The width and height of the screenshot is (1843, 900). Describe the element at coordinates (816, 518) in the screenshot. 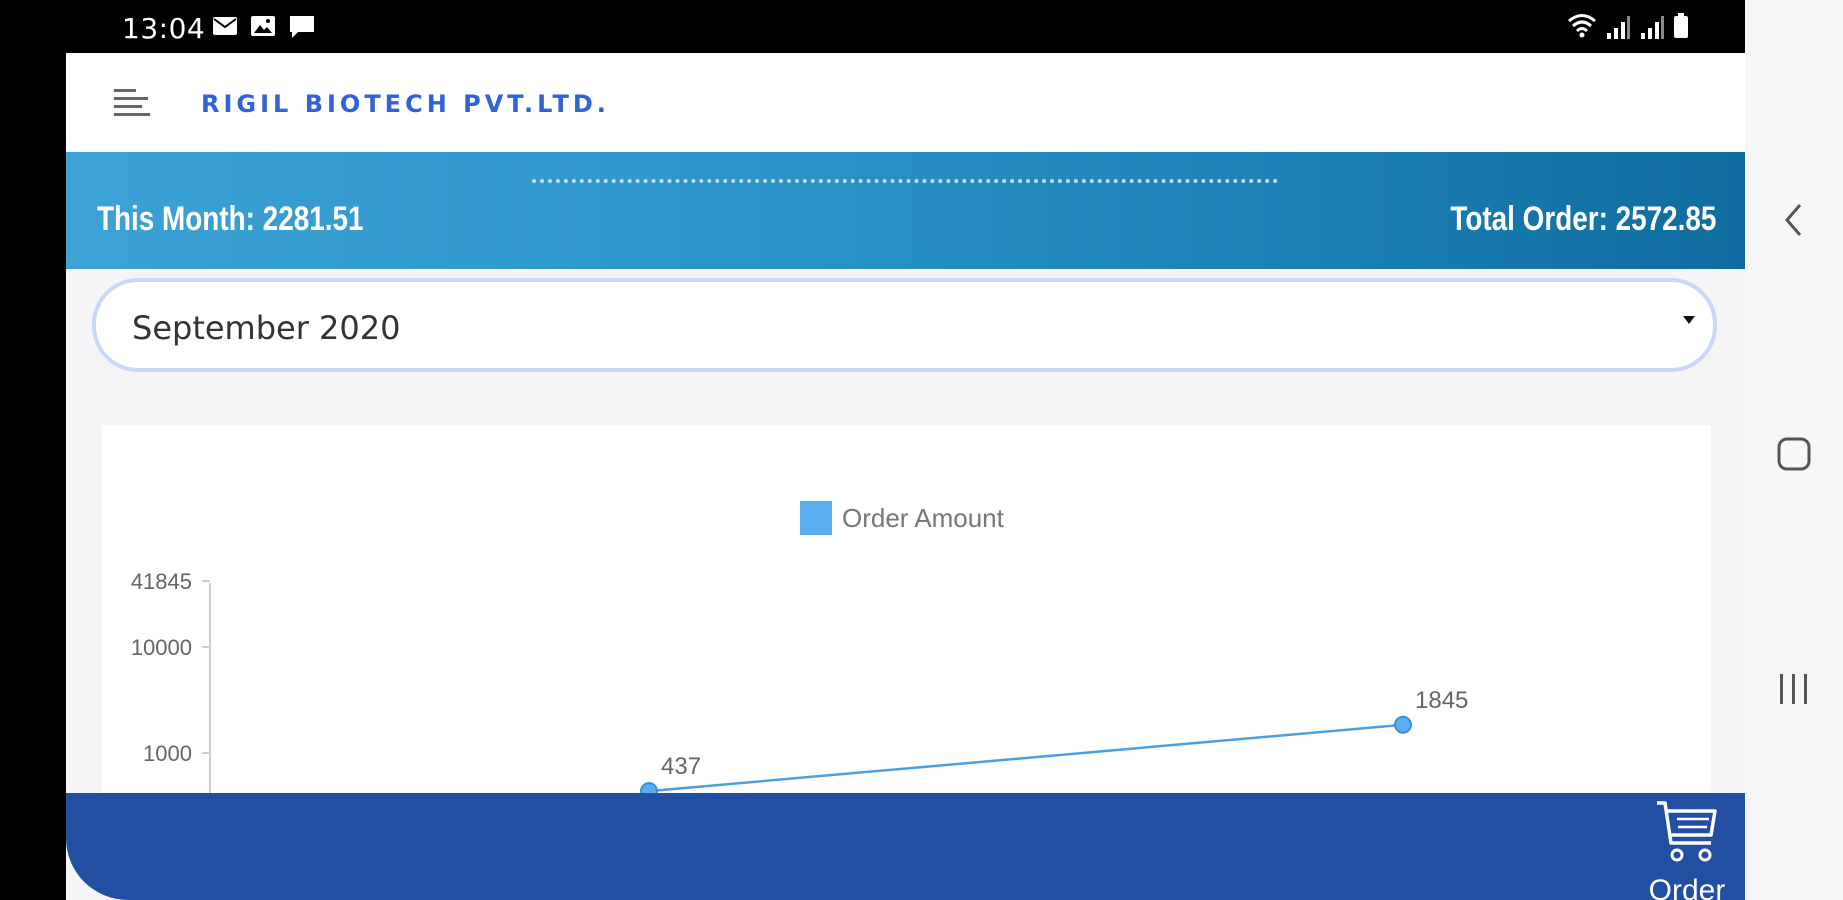

I see `legend-swatch` at that location.